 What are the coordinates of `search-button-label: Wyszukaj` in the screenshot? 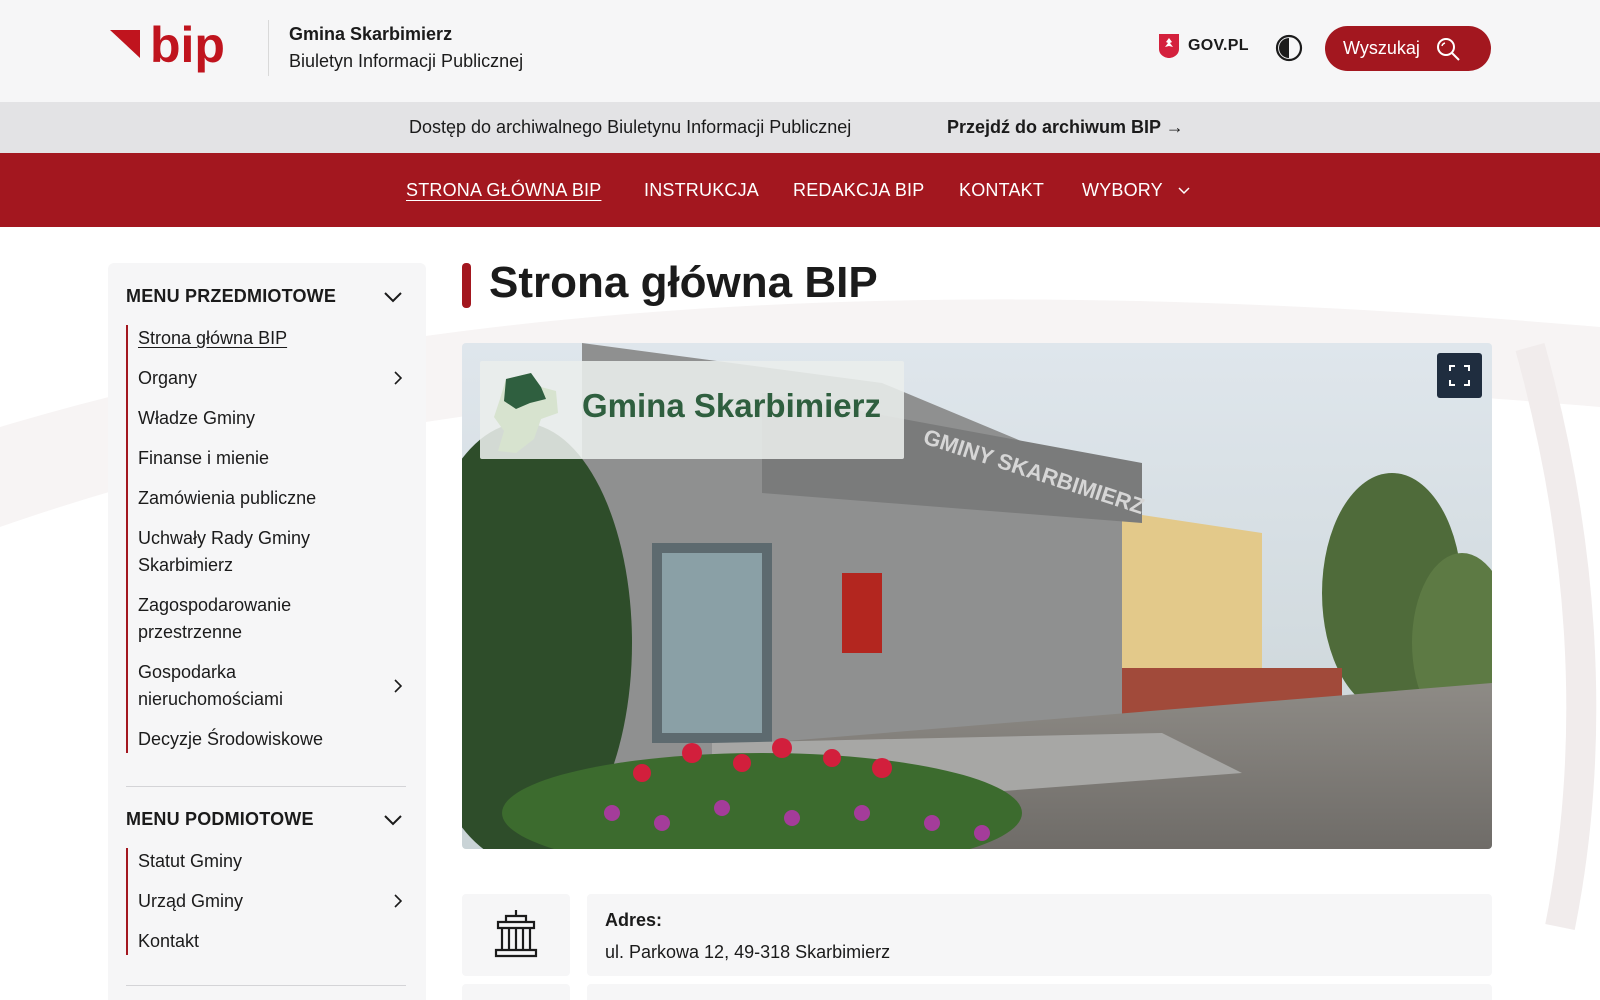 It's located at (1381, 48).